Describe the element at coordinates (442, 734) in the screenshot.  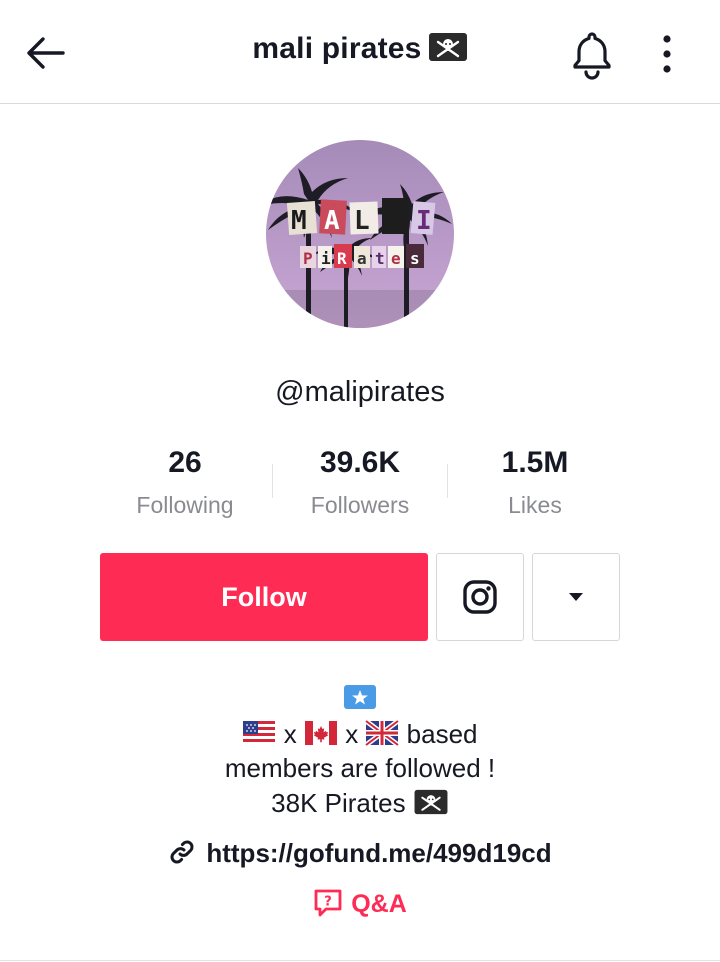
I see `bio-text-based: based` at that location.